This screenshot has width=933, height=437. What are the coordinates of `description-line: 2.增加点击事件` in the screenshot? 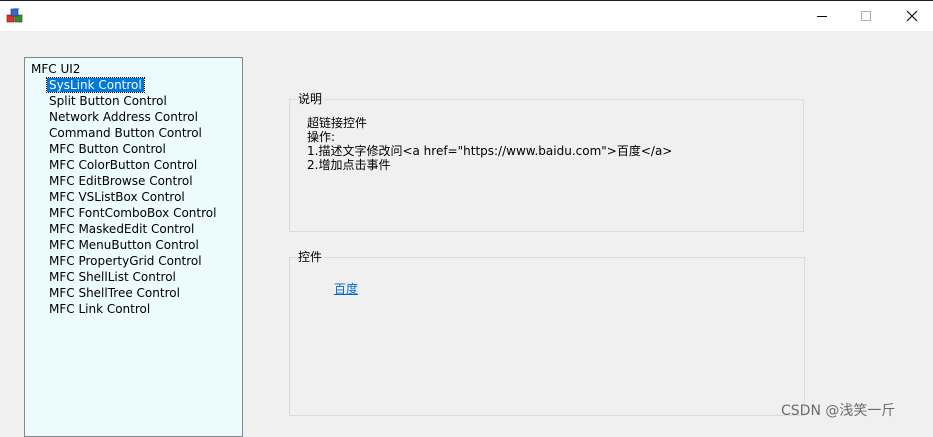 It's located at (349, 165).